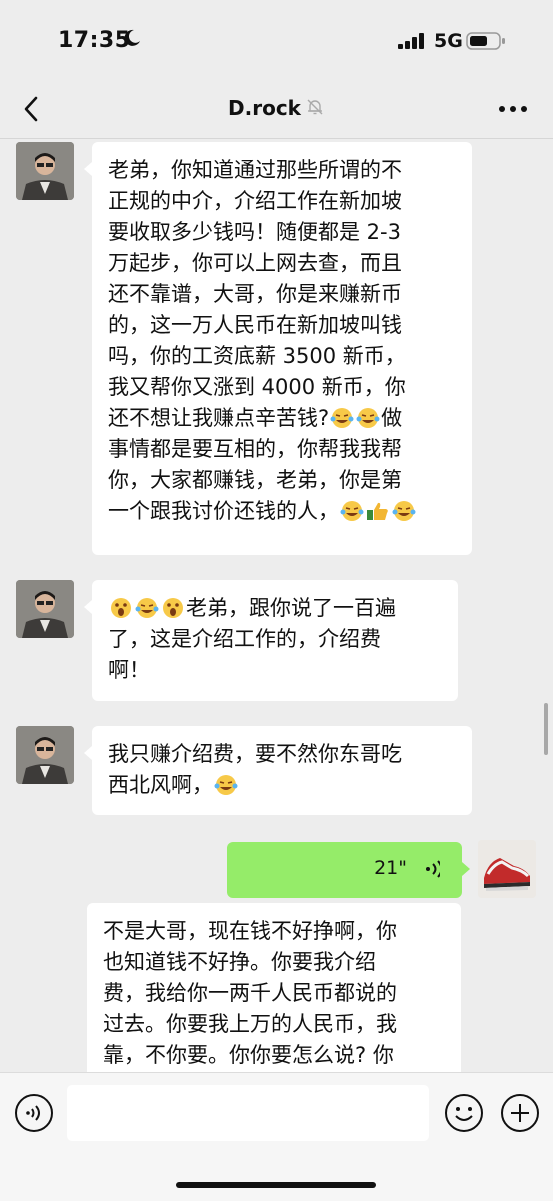 Image resolution: width=553 pixels, height=1201 pixels. I want to click on message-line: 啊！, so click(129, 670).